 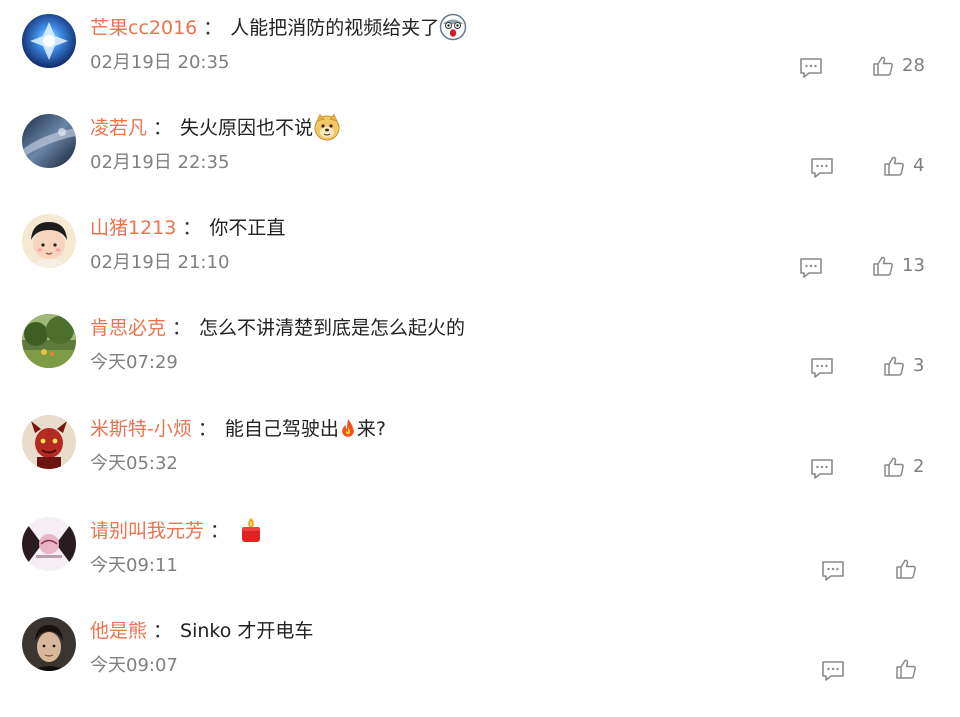 What do you see at coordinates (327, 127) in the screenshot?
I see `doge-emoji-icon` at bounding box center [327, 127].